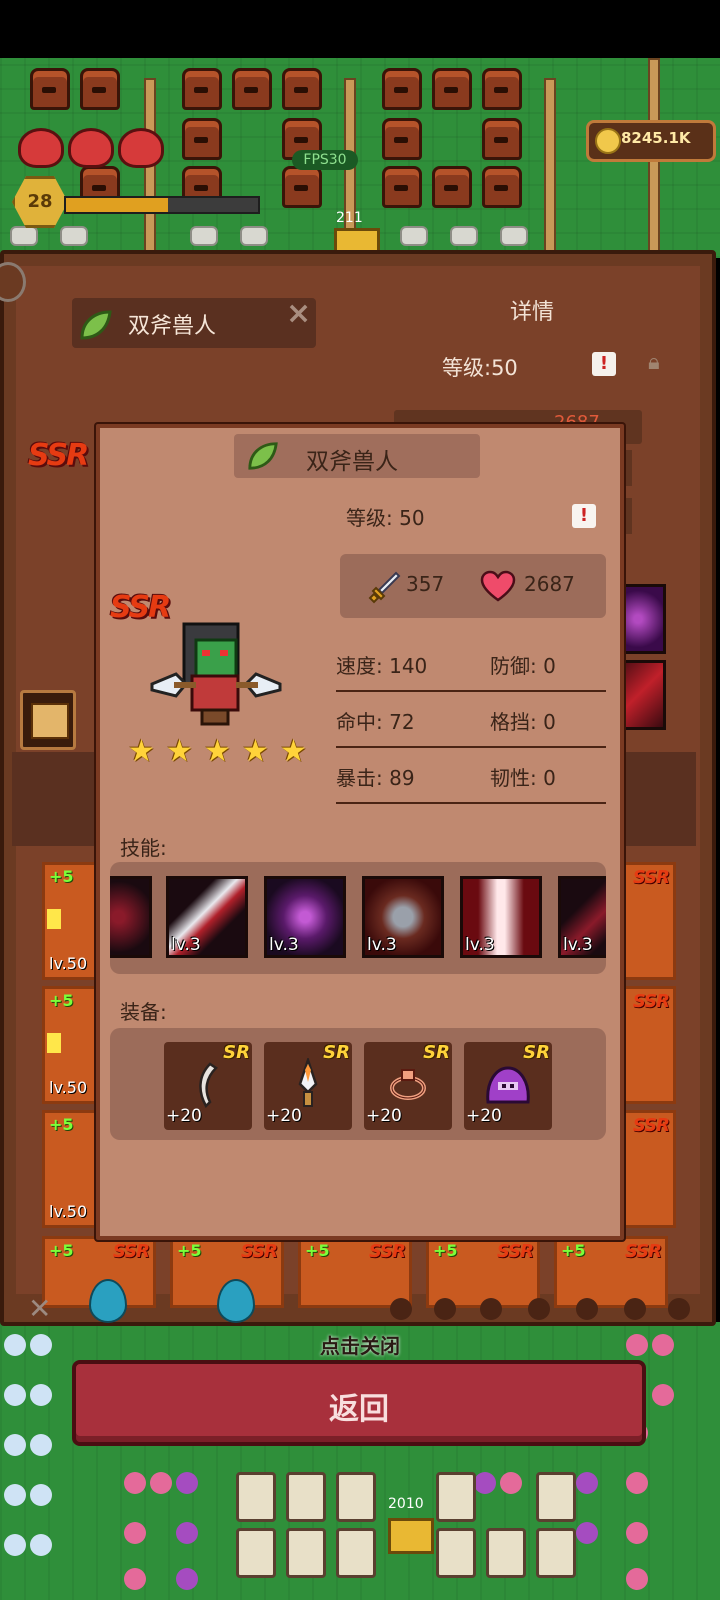 The image size is (720, 1600). Describe the element at coordinates (635, 1309) in the screenshot. I see `light-filter-icon` at that location.